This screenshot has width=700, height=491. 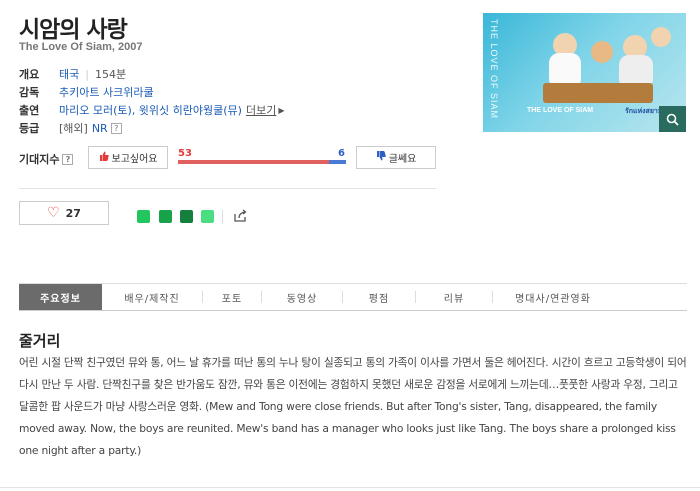 I want to click on want-count: 53, so click(x=185, y=153).